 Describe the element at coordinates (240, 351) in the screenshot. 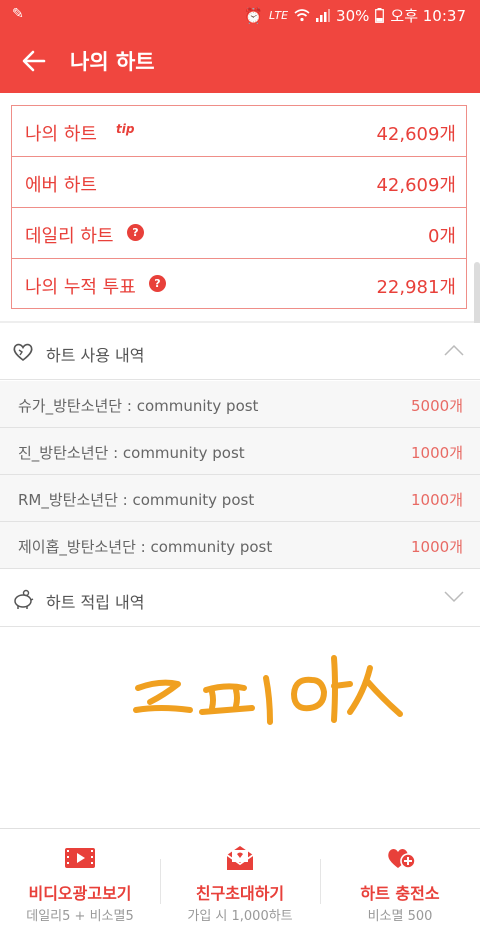

I see `usage-history-header: 하트 사용 내역` at that location.